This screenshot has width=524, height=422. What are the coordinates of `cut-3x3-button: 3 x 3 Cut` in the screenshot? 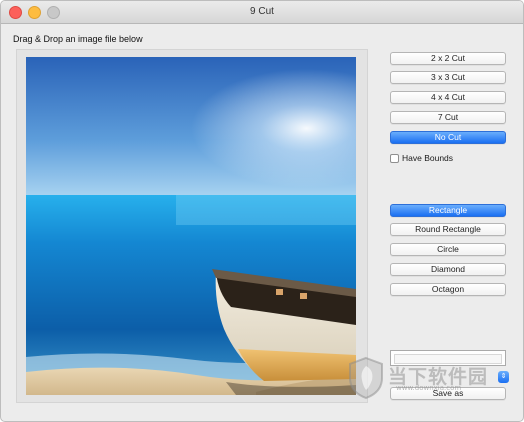 It's located at (448, 77).